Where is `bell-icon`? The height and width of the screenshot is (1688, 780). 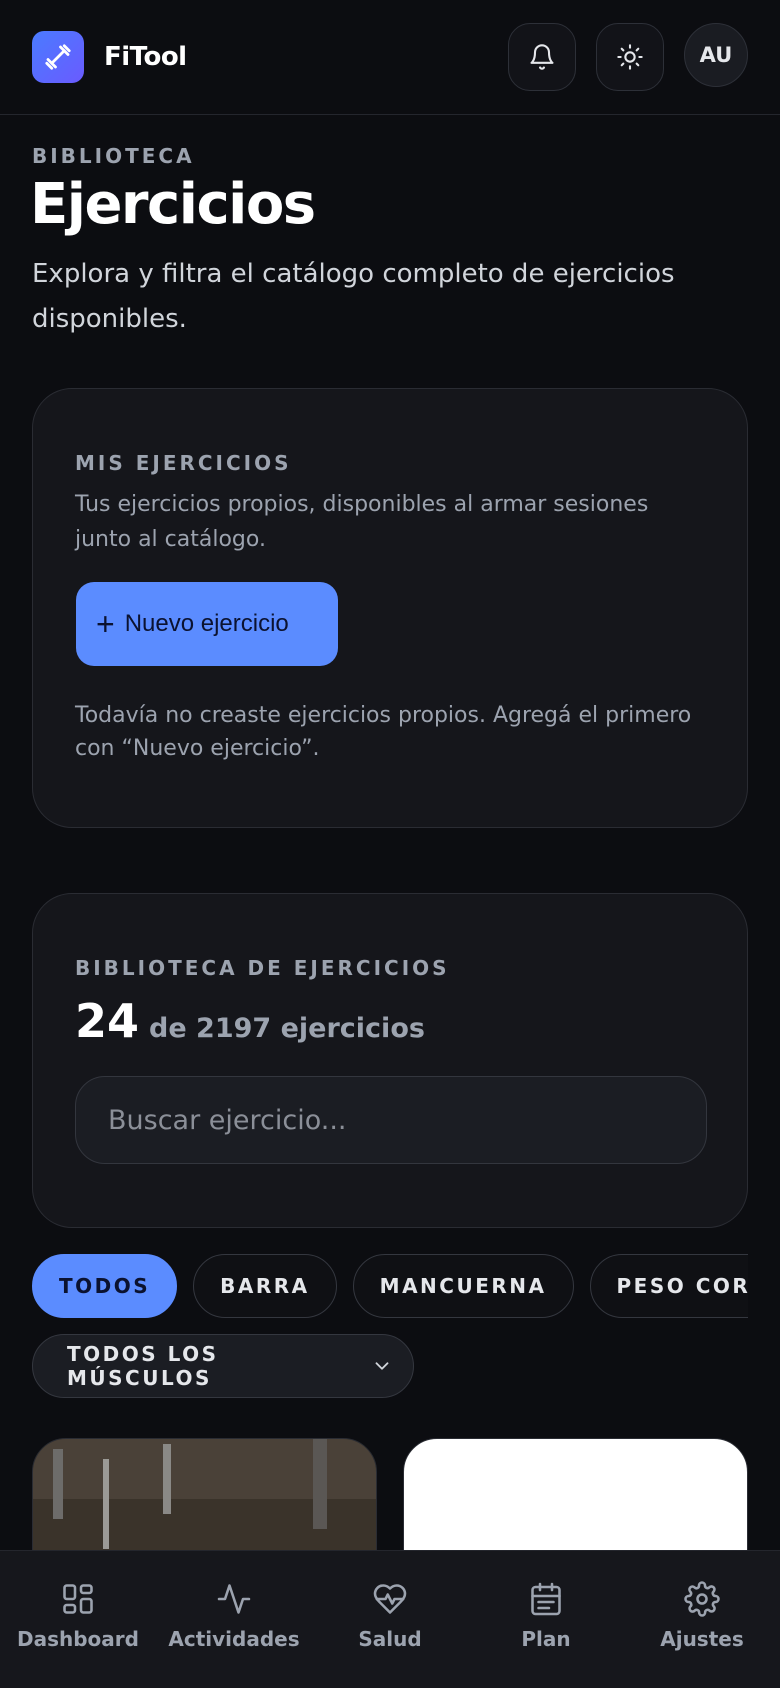 bell-icon is located at coordinates (542, 57).